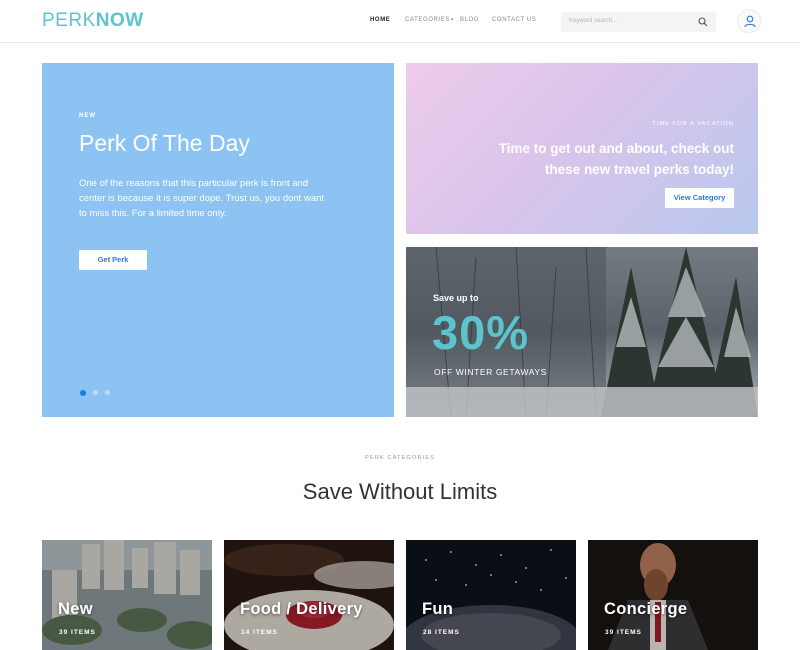 The width and height of the screenshot is (800, 650). I want to click on hero-tag: NEW, so click(87, 116).